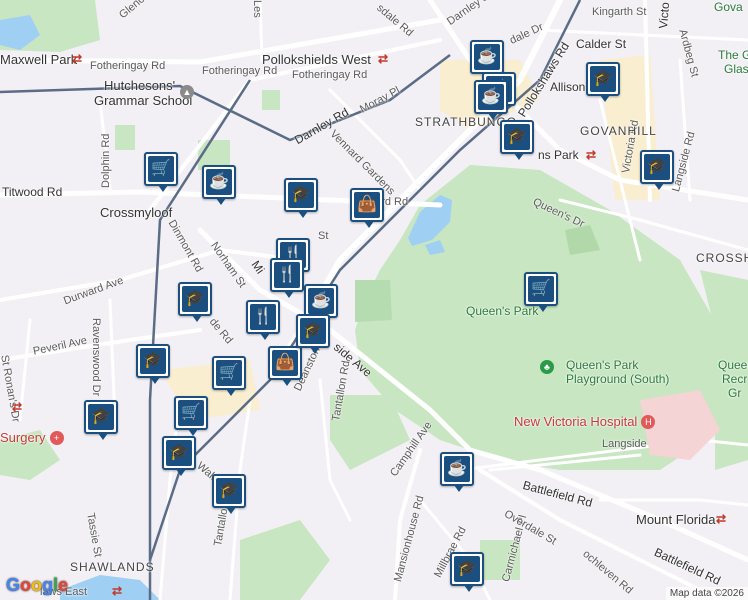  I want to click on school-poi: ▲, so click(187, 92).